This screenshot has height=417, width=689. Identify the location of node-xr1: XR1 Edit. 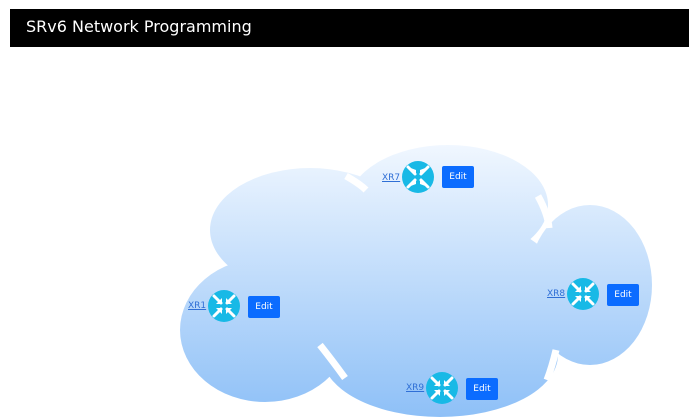
(236, 306).